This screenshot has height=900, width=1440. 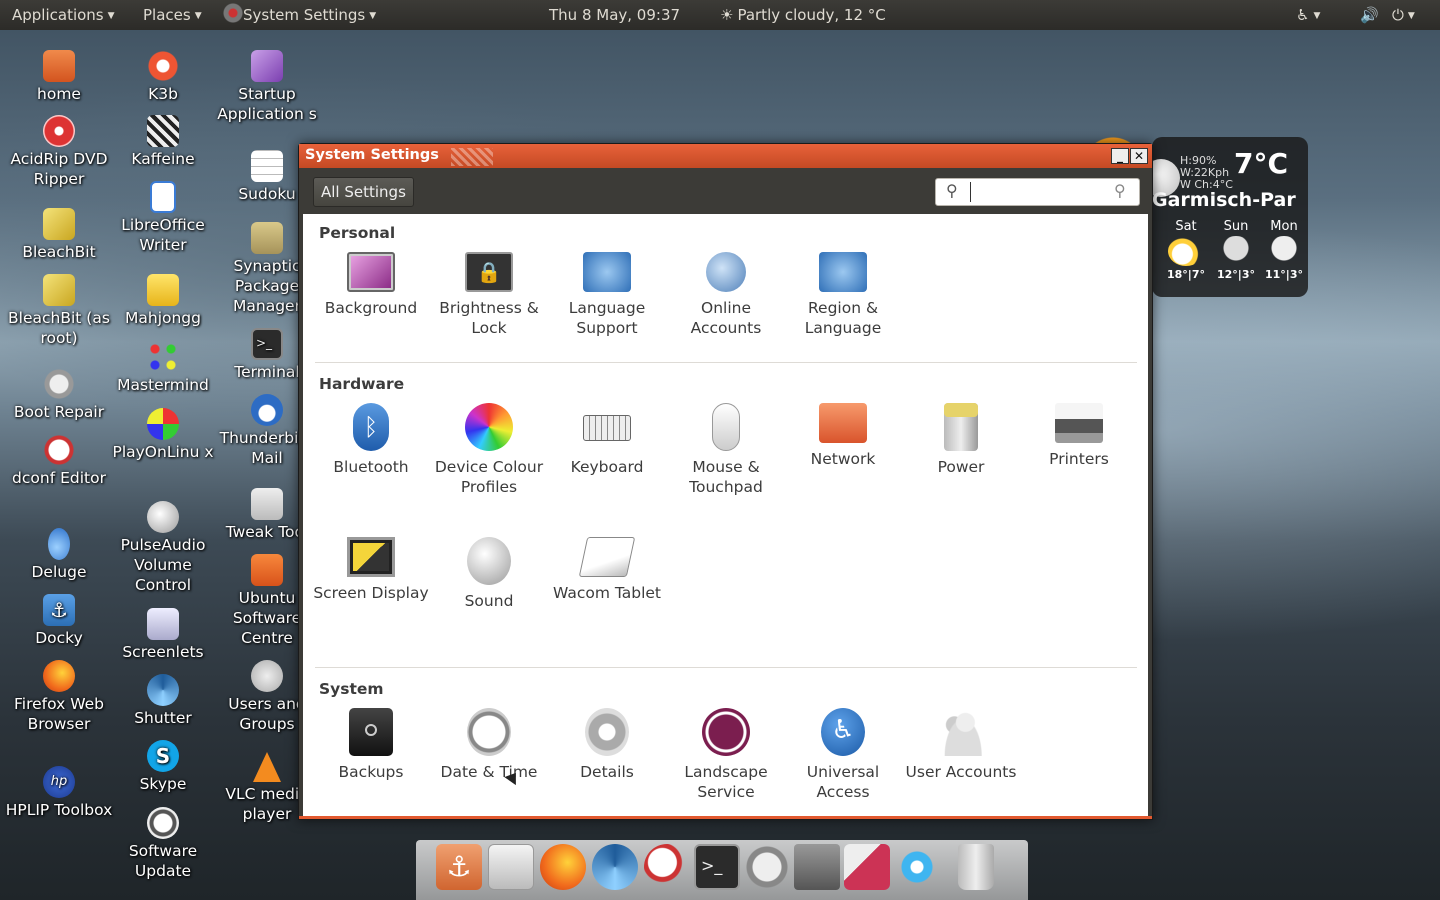 What do you see at coordinates (607, 570) in the screenshot?
I see `settings-item-wacom-tablet: Wacom Tablet` at bounding box center [607, 570].